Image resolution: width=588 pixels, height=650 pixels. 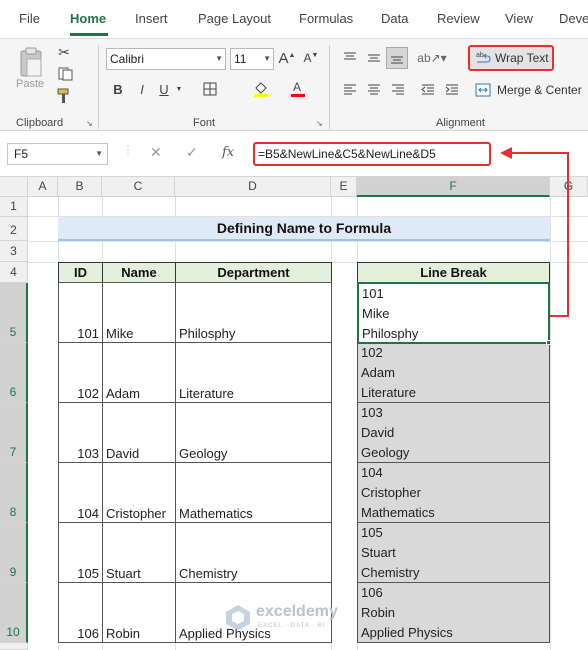 I want to click on cell-name: Adam, so click(x=139, y=372).